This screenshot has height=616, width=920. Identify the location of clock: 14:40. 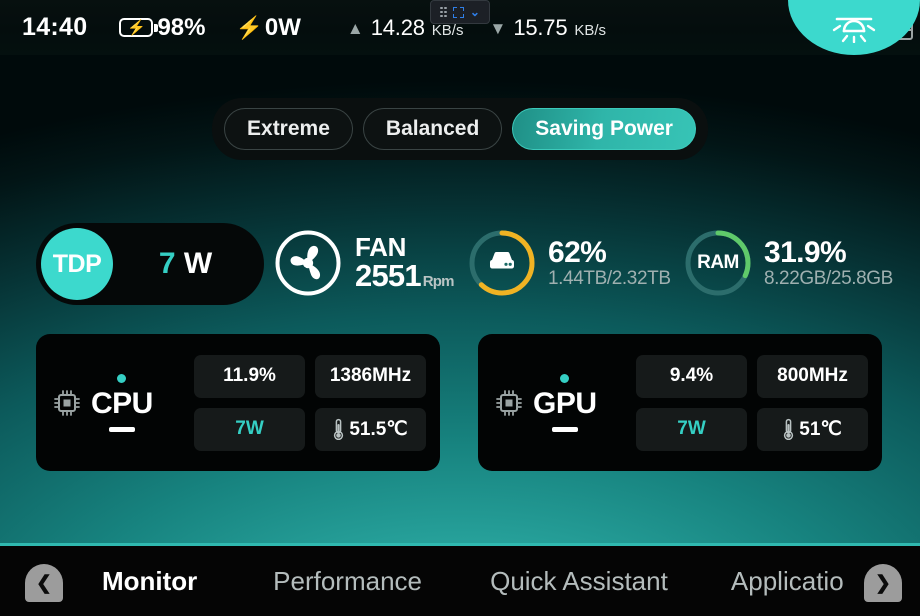
(55, 27).